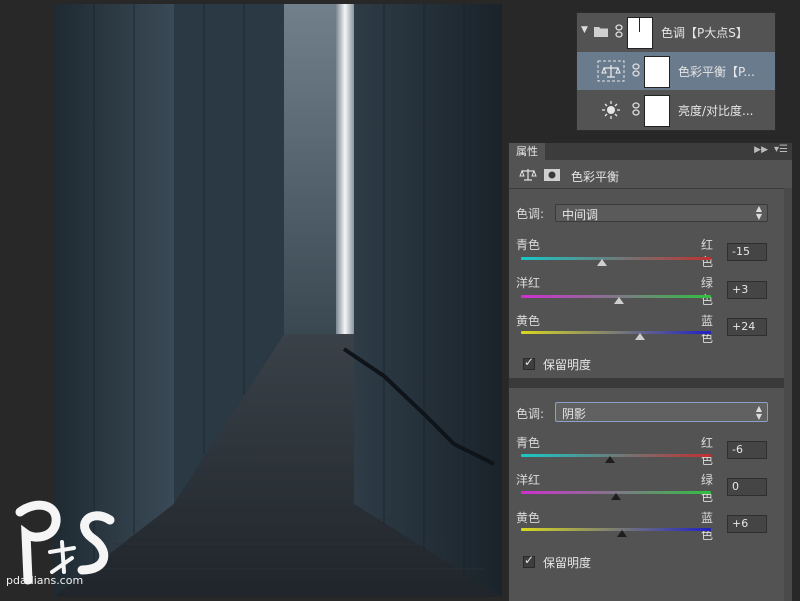  I want to click on tone-select-value: 阴影, so click(574, 414).